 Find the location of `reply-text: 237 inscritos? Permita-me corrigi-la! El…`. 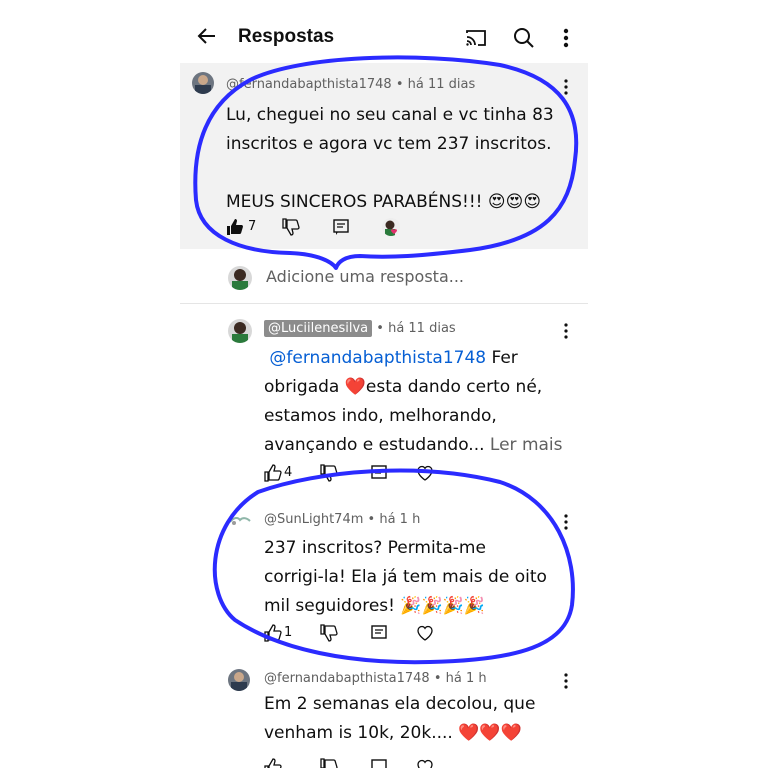

reply-text: 237 inscritos? Permita-me corrigi-la! El… is located at coordinates (405, 577).